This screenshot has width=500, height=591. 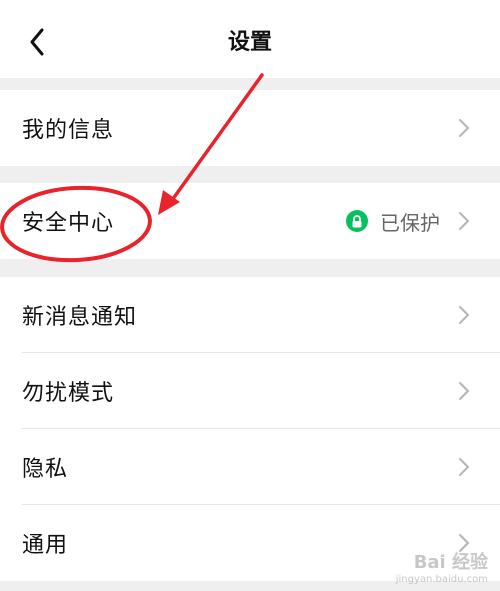 I want to click on watermark: Bai 经验 jingyan.baidu.com, so click(x=442, y=566).